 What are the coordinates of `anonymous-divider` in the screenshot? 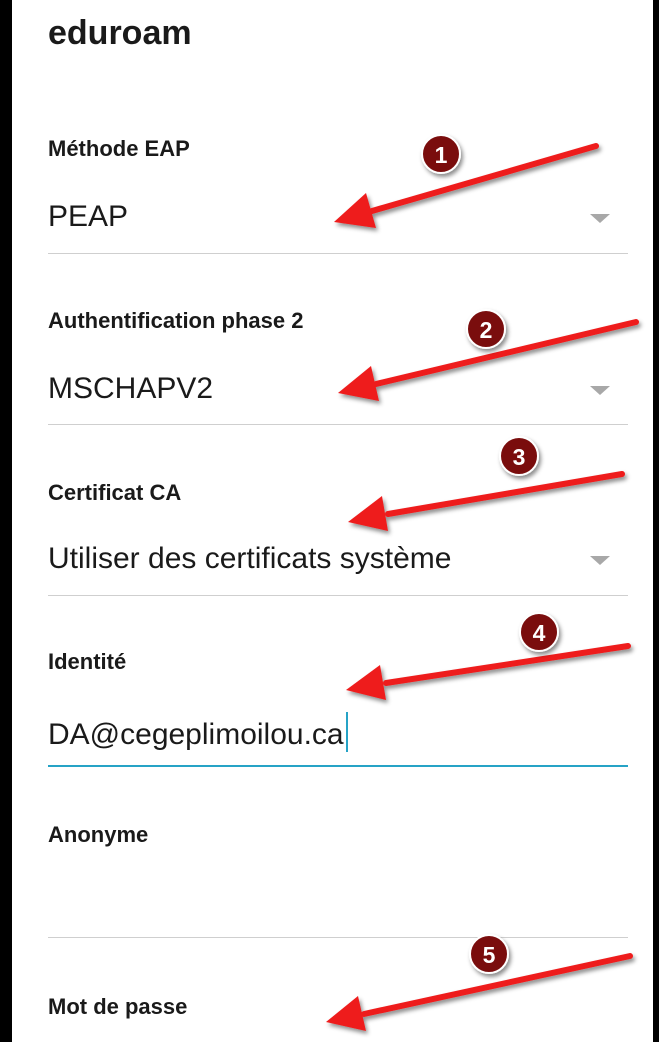 It's located at (338, 937).